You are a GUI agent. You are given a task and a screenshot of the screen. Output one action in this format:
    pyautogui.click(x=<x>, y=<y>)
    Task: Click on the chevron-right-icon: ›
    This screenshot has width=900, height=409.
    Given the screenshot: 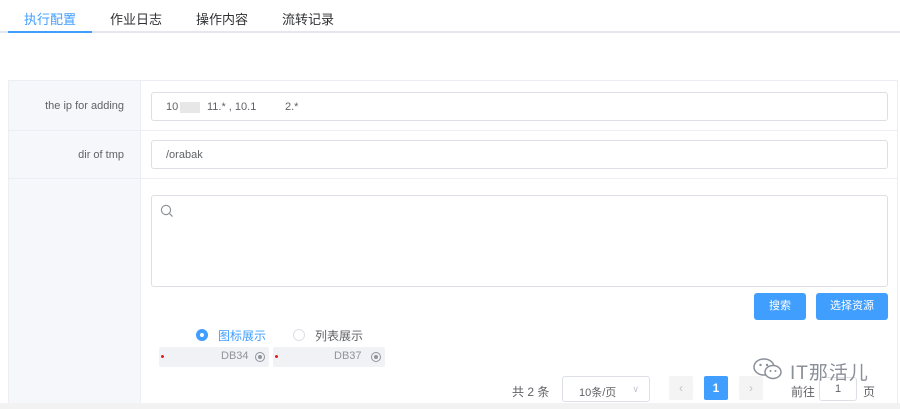 What is the action you would take?
    pyautogui.click(x=751, y=388)
    